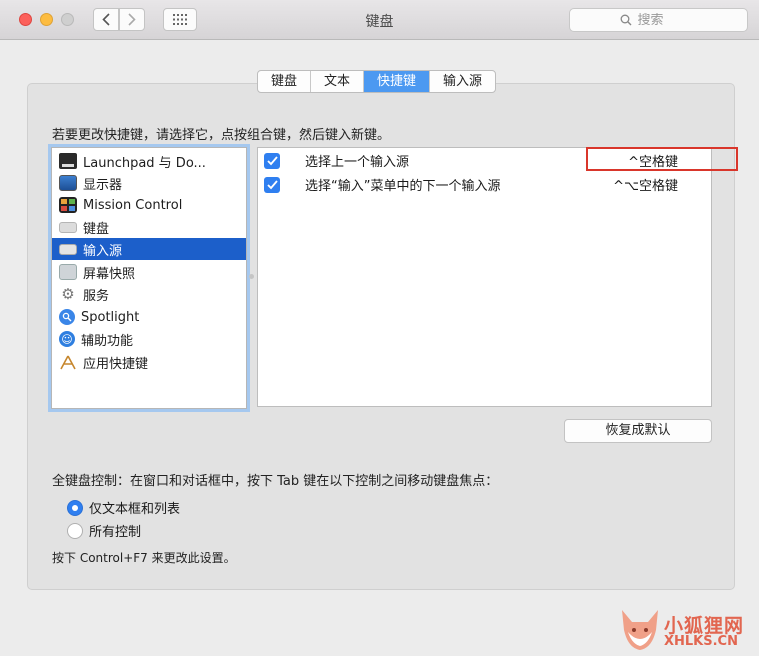  What do you see at coordinates (403, 186) in the screenshot?
I see `shortcut-name: 选择“输入”菜单中的下一个输入源` at bounding box center [403, 186].